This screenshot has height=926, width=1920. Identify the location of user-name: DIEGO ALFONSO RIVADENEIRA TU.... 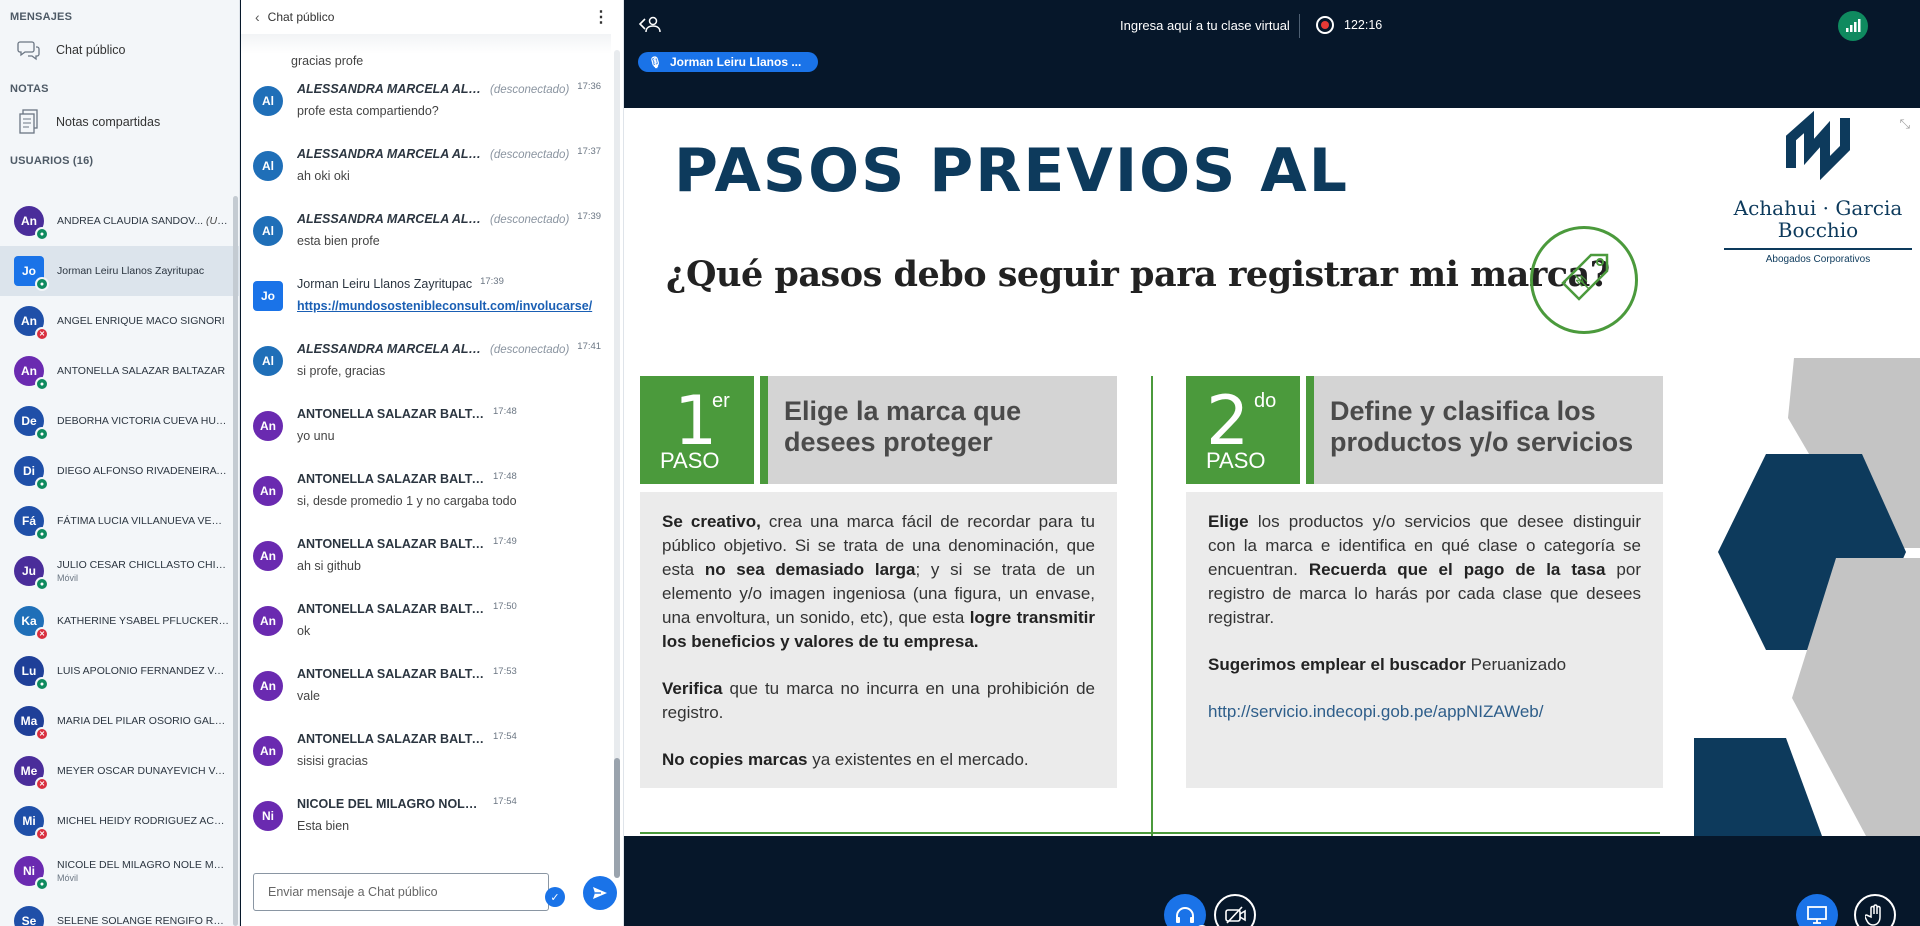
(143, 471).